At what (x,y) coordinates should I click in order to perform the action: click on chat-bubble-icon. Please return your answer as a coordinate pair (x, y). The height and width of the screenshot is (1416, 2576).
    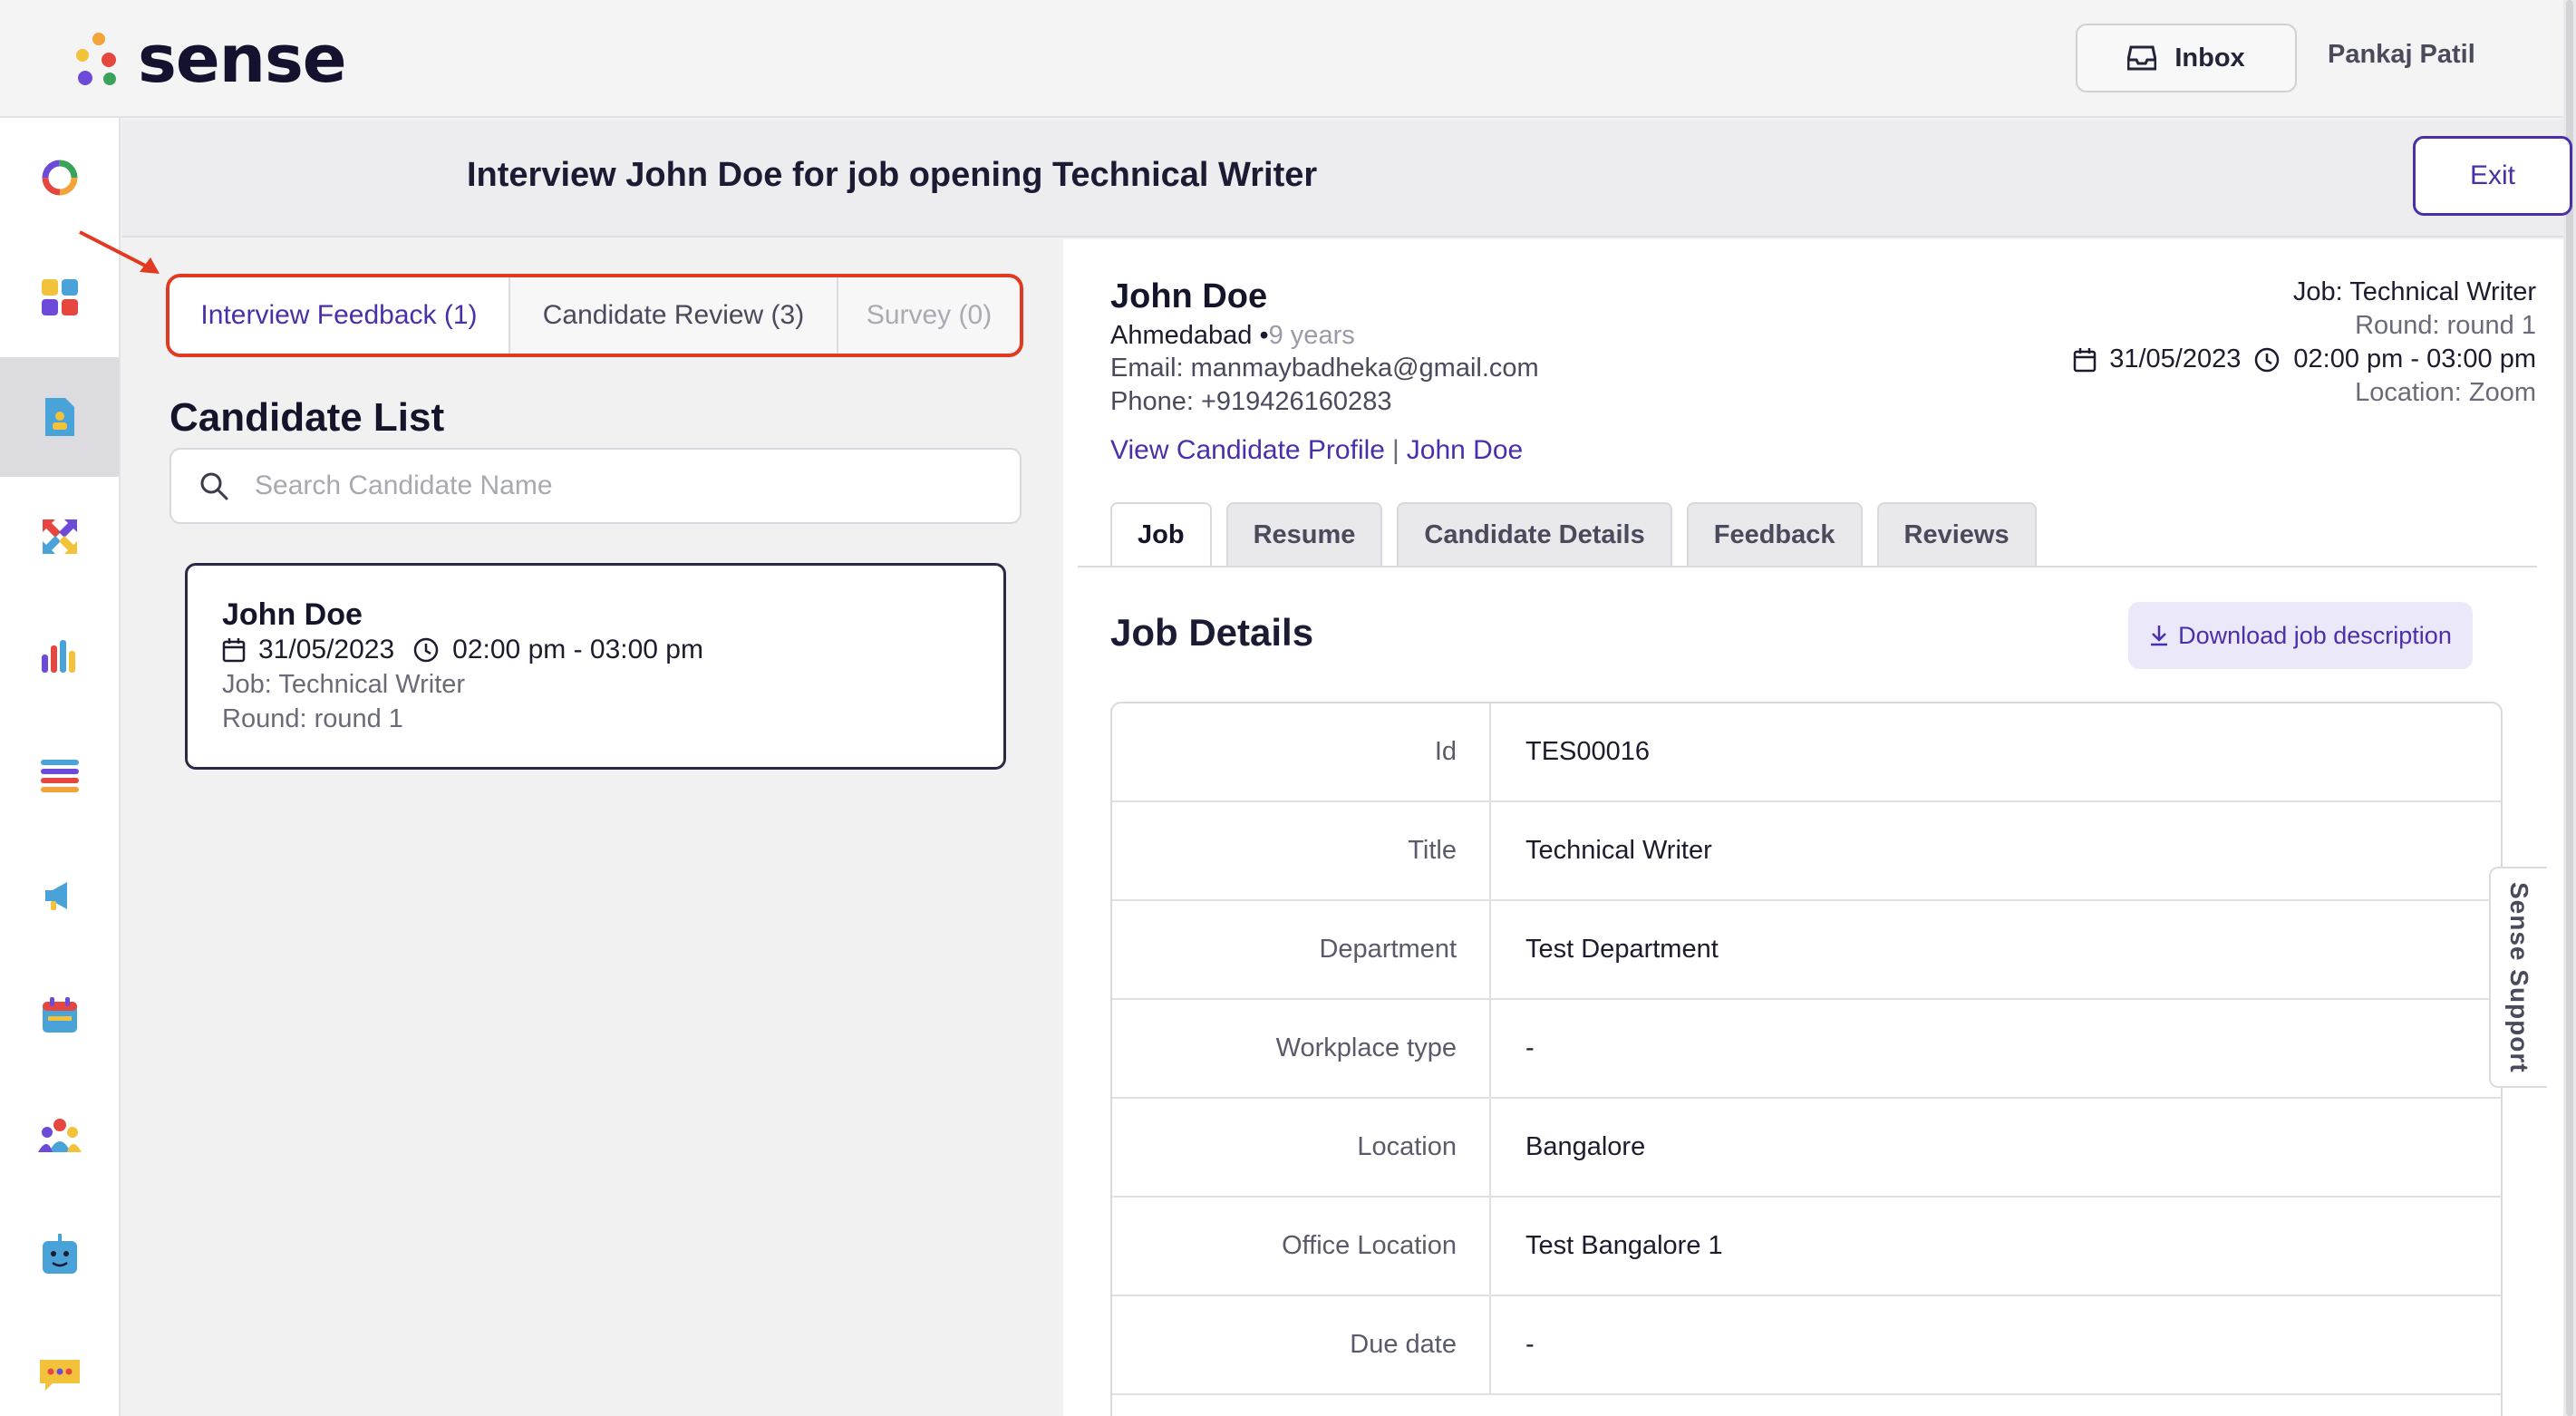
    Looking at the image, I should click on (59, 1376).